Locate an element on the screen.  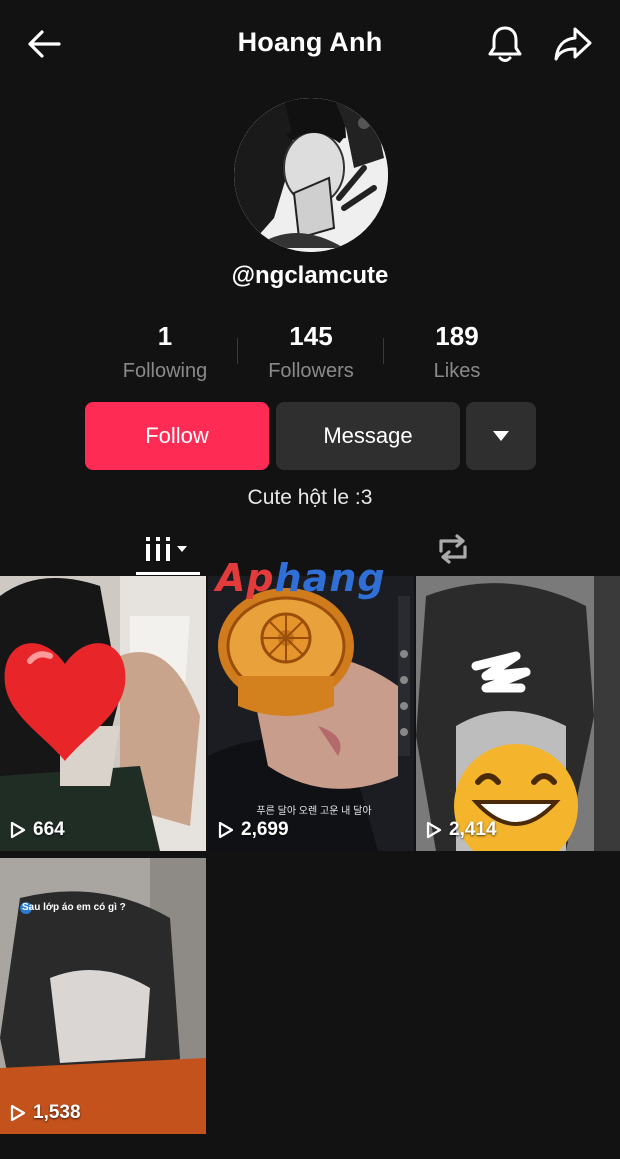
view-count-text: 1,538 is located at coordinates (57, 1112).